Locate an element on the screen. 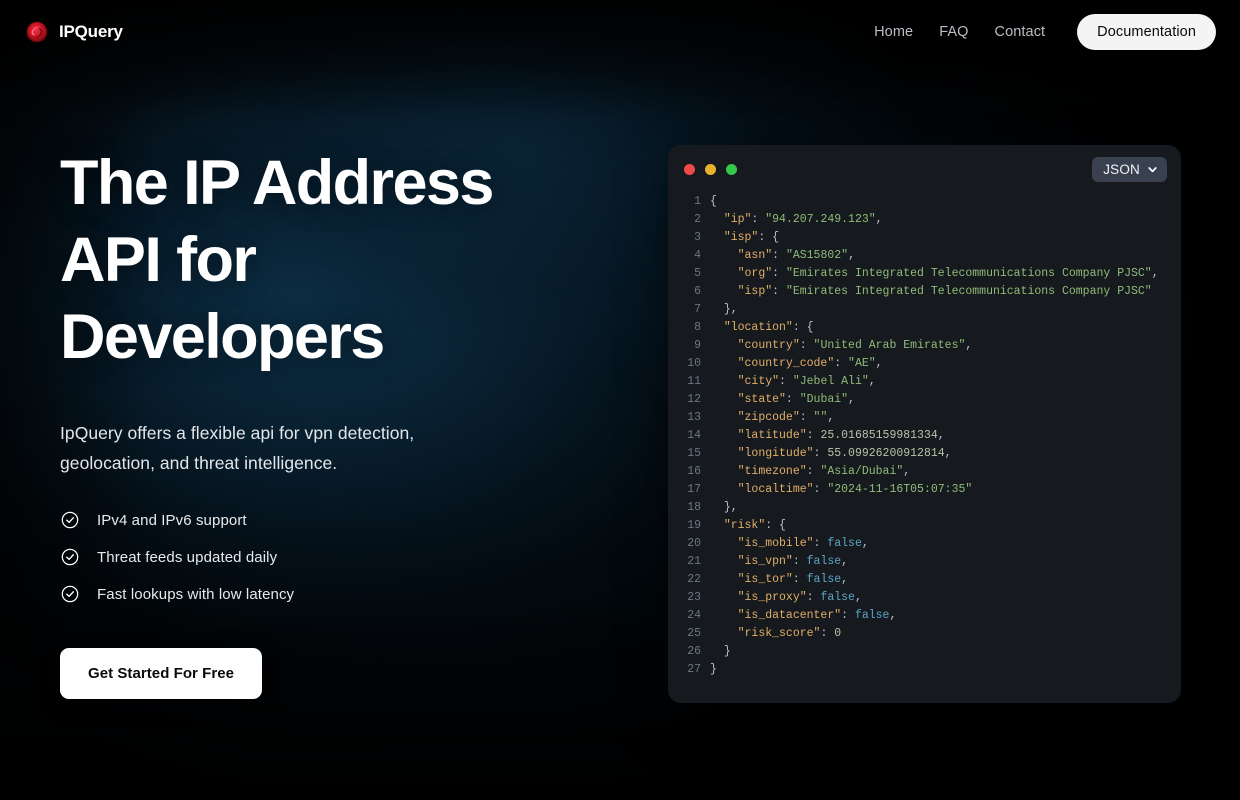 This screenshot has height=800, width=1240. code-line: 24 "is_datacenter": false, is located at coordinates (924, 616).